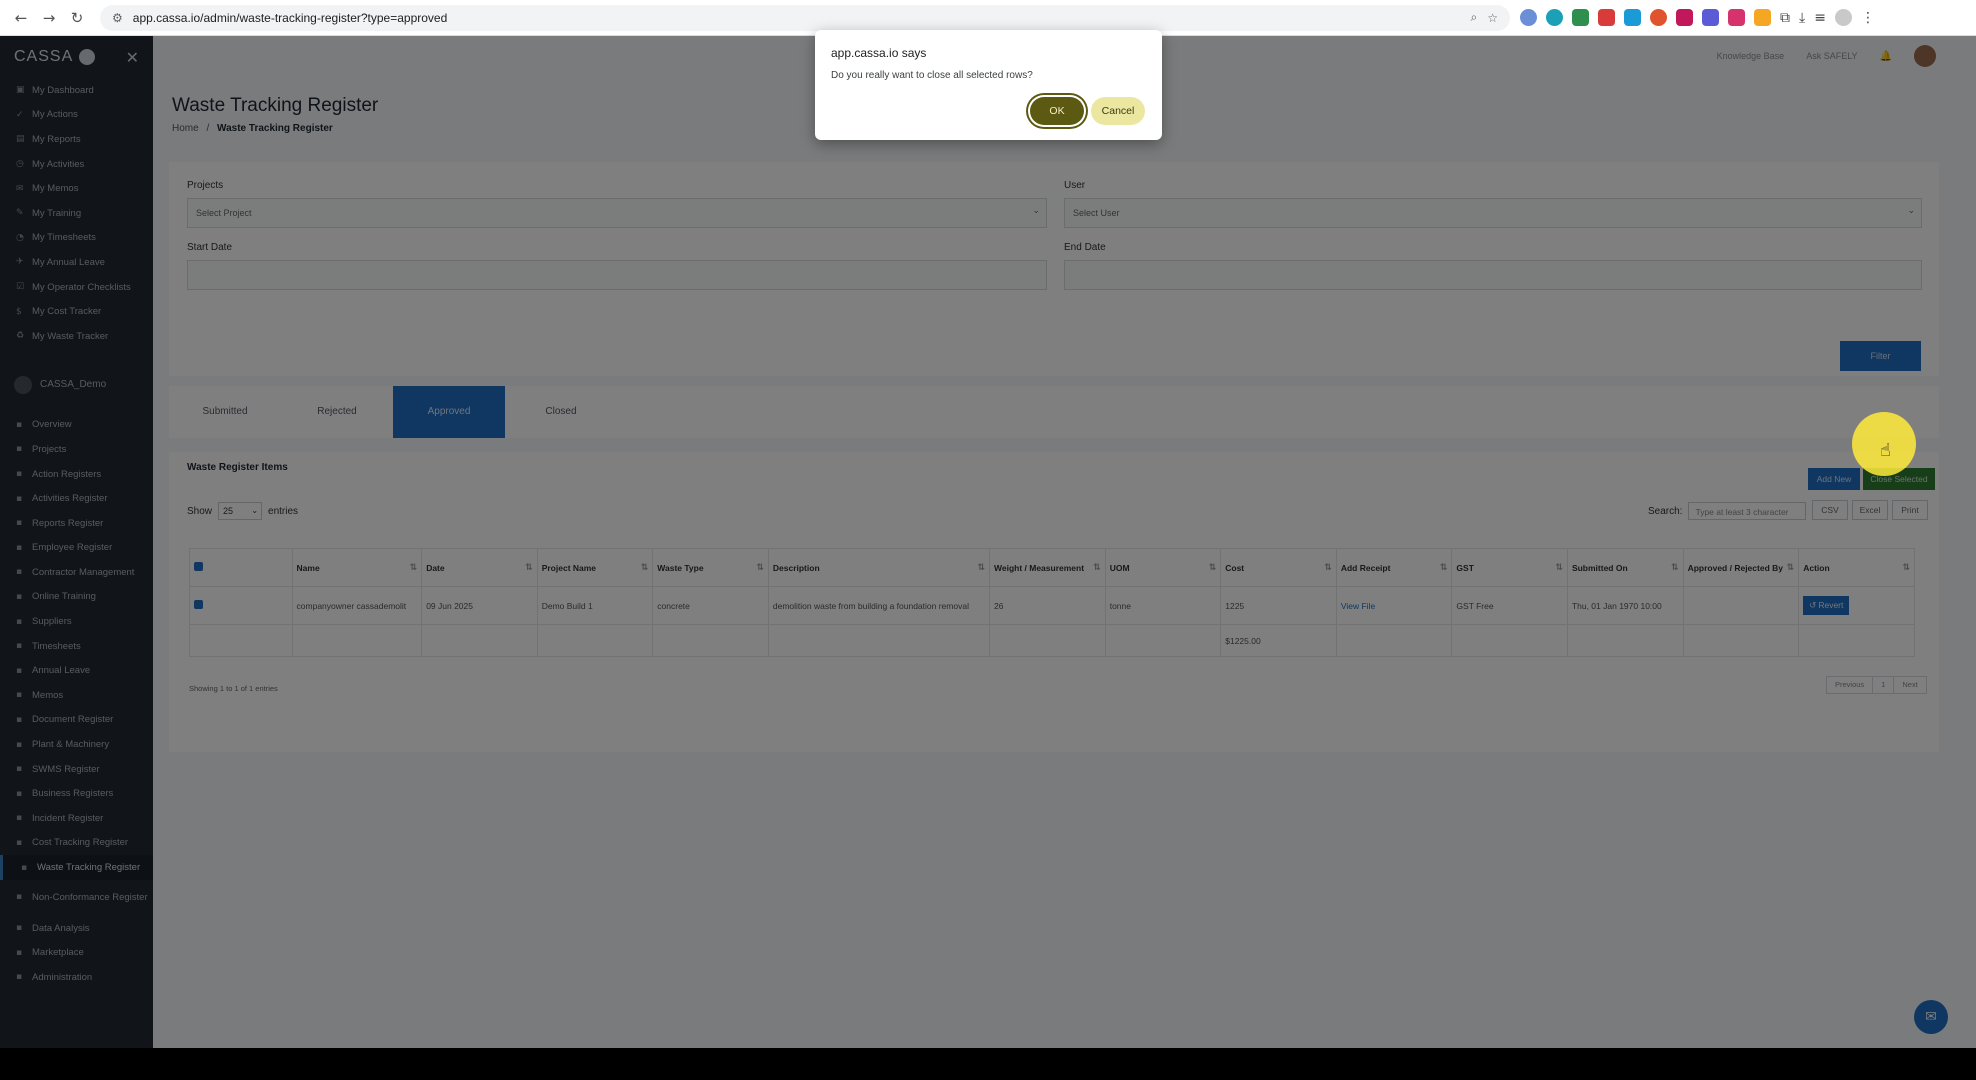  Describe the element at coordinates (1785, 18) in the screenshot. I see `puzzle-icon: ⧉` at that location.